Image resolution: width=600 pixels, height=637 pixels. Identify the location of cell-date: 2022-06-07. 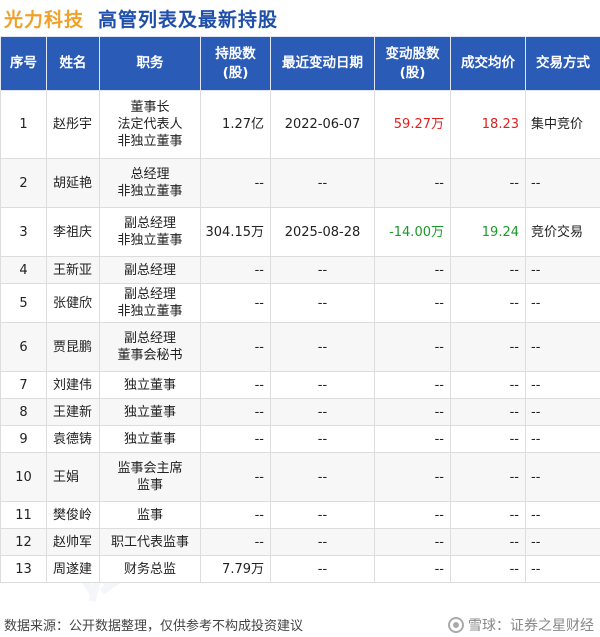
(322, 124).